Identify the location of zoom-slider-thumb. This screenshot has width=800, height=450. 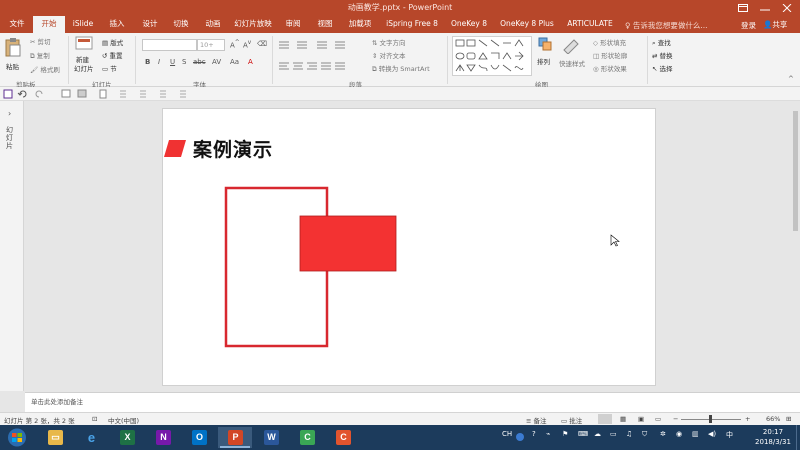
(710, 419).